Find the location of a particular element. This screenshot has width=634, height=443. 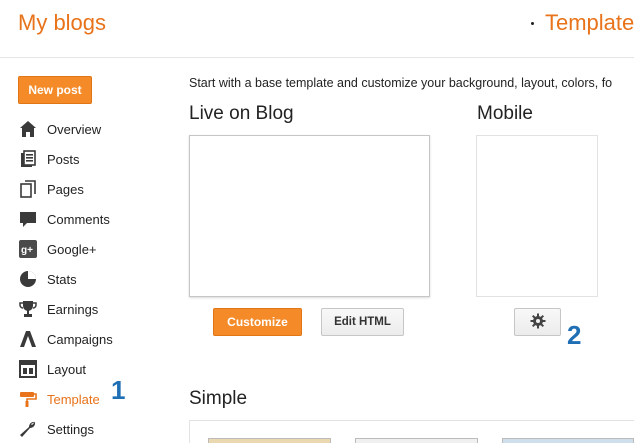

mobile-heading: Mobile is located at coordinates (505, 113).